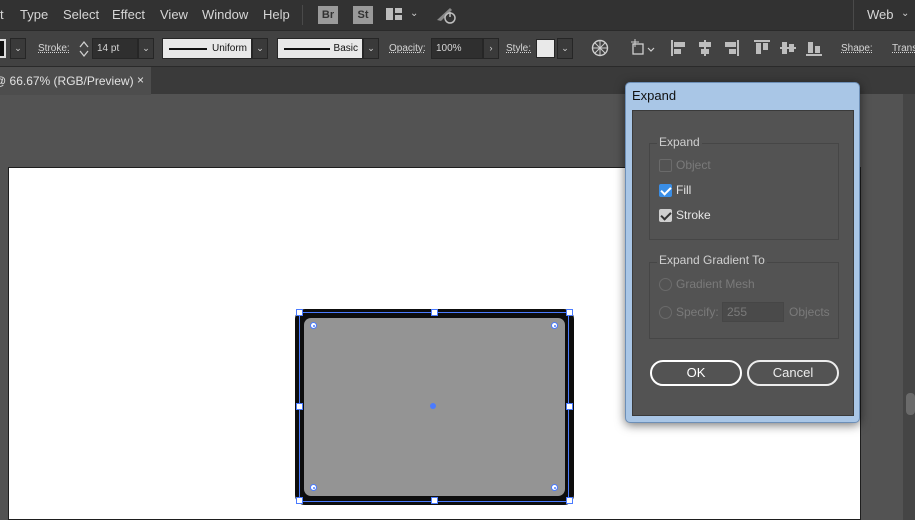 The height and width of the screenshot is (520, 915). What do you see at coordinates (744, 300) in the screenshot?
I see `gradient-group-box` at bounding box center [744, 300].